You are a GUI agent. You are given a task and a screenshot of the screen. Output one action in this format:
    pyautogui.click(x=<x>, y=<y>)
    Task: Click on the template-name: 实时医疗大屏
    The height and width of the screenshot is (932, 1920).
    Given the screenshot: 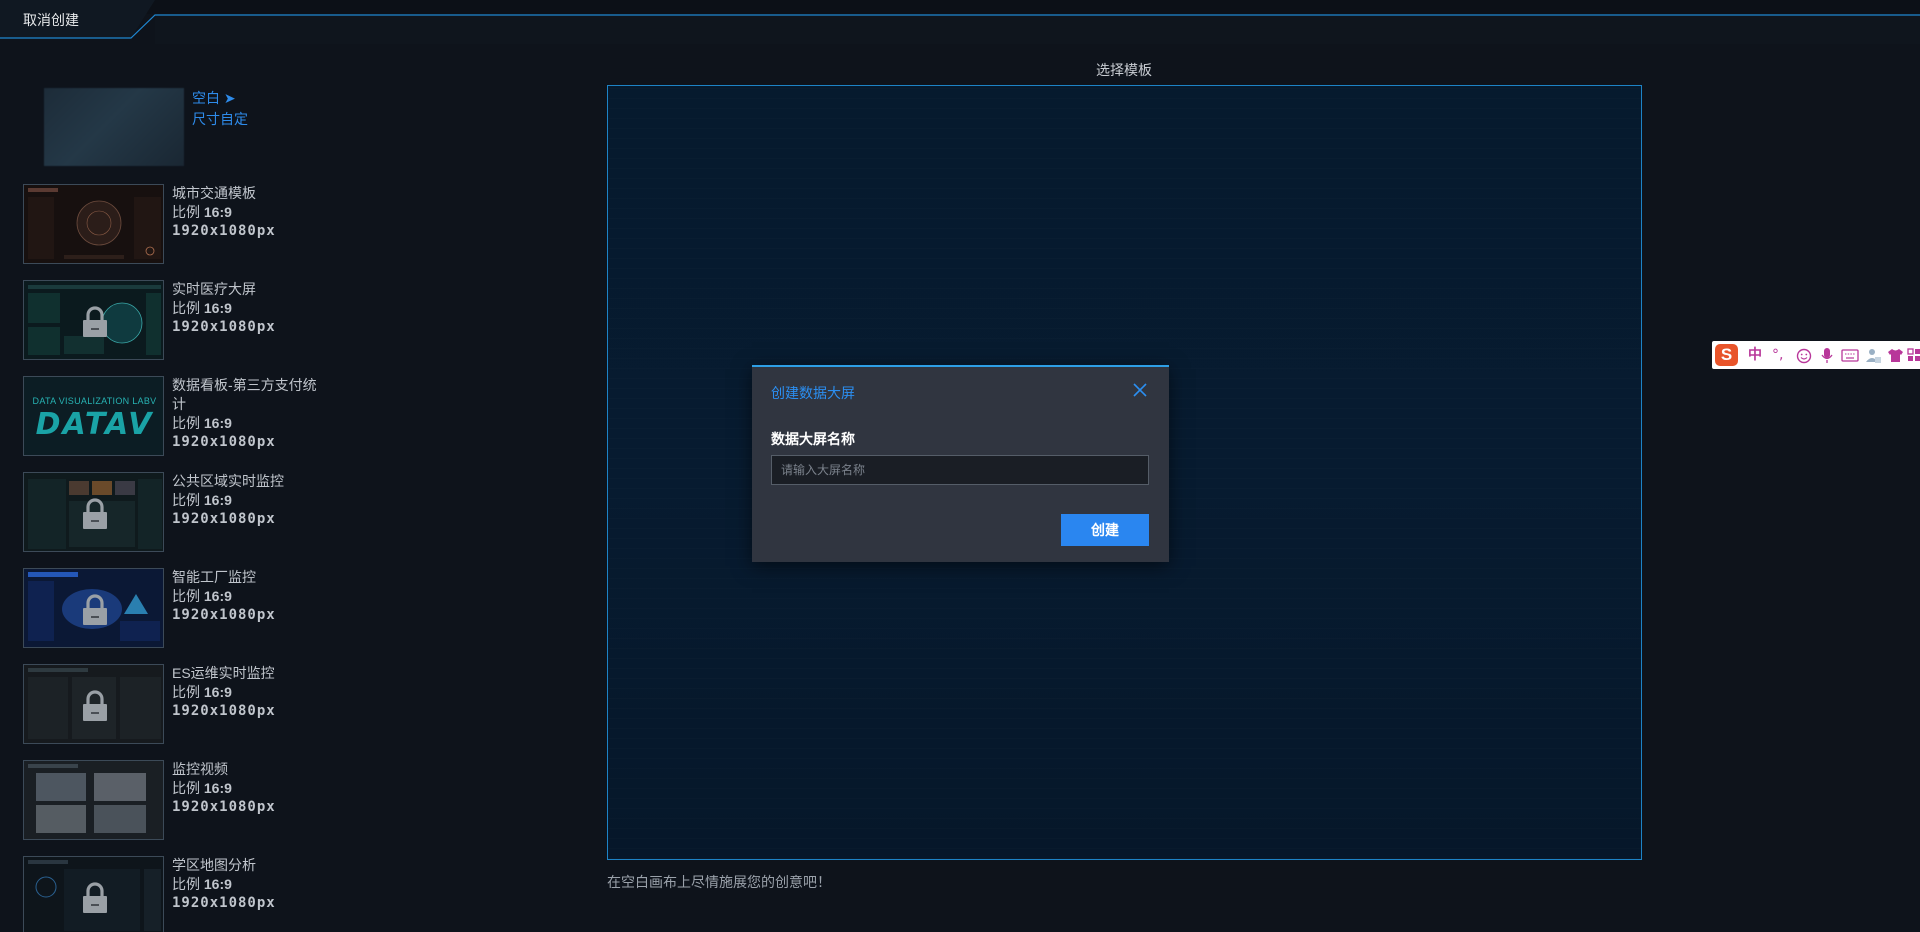 What is the action you would take?
    pyautogui.click(x=214, y=289)
    